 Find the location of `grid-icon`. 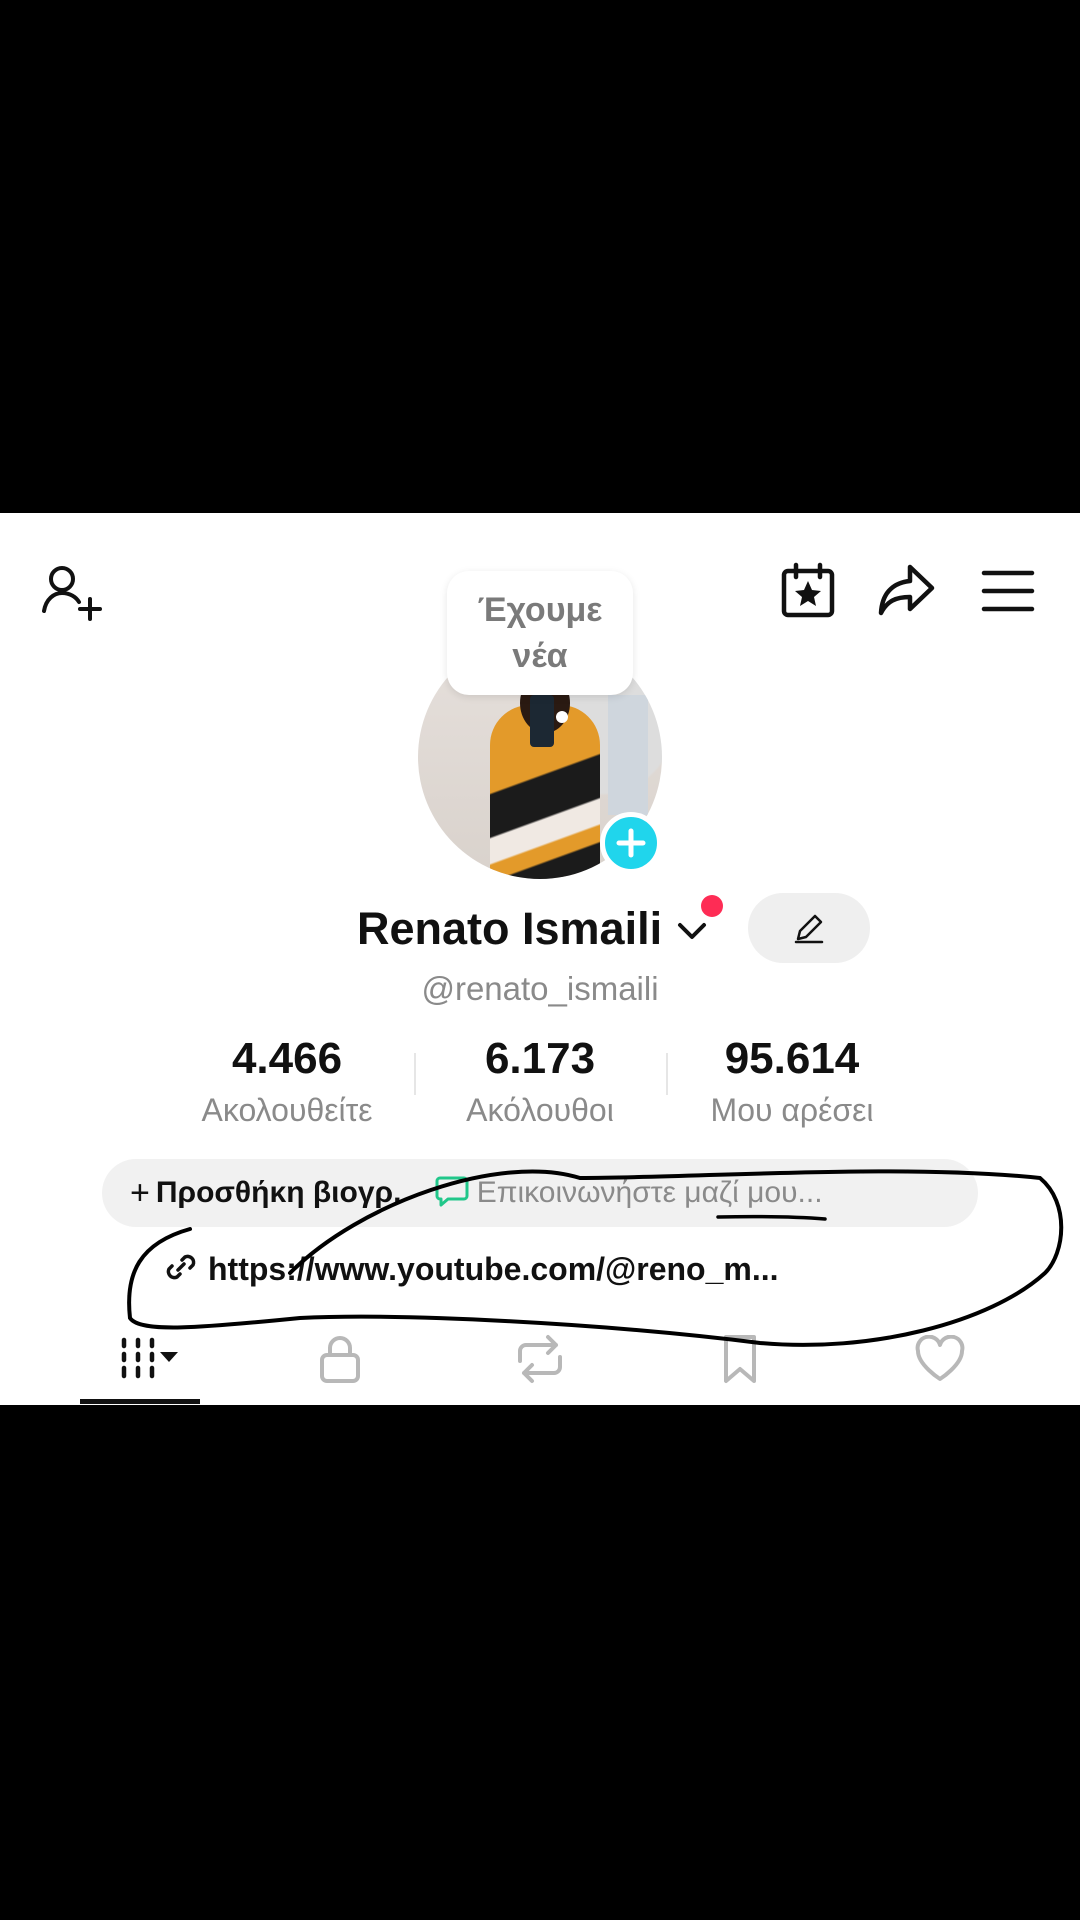

grid-icon is located at coordinates (149, 1358).